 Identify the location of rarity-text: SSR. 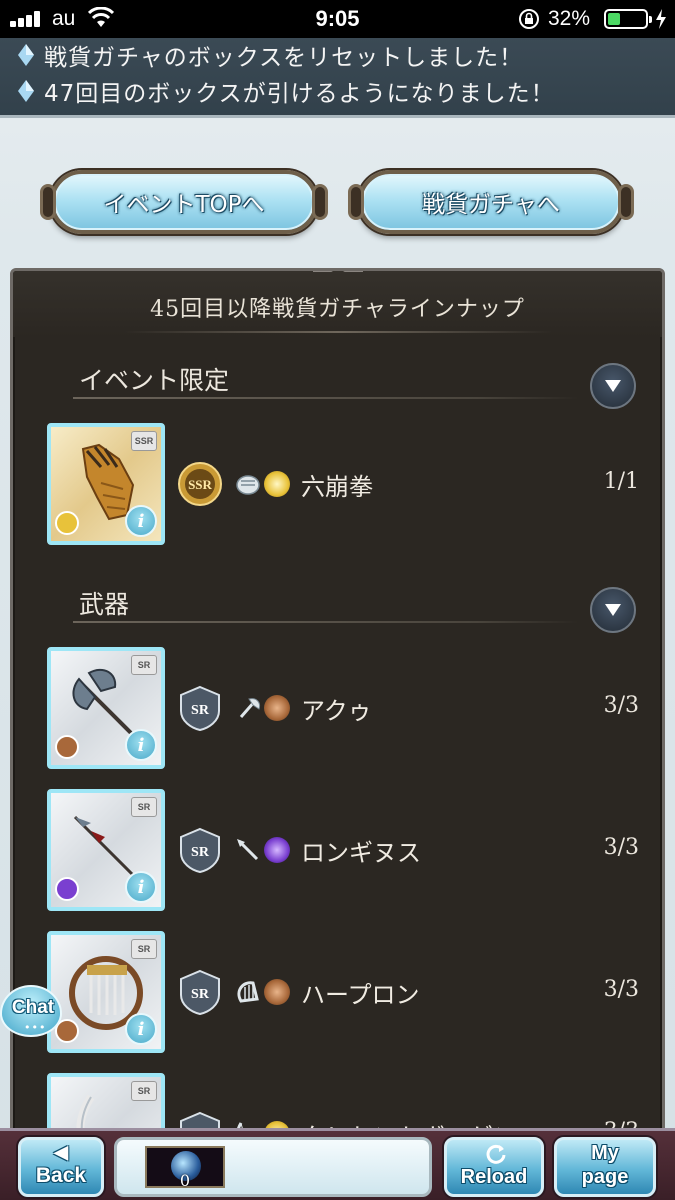
(200, 484).